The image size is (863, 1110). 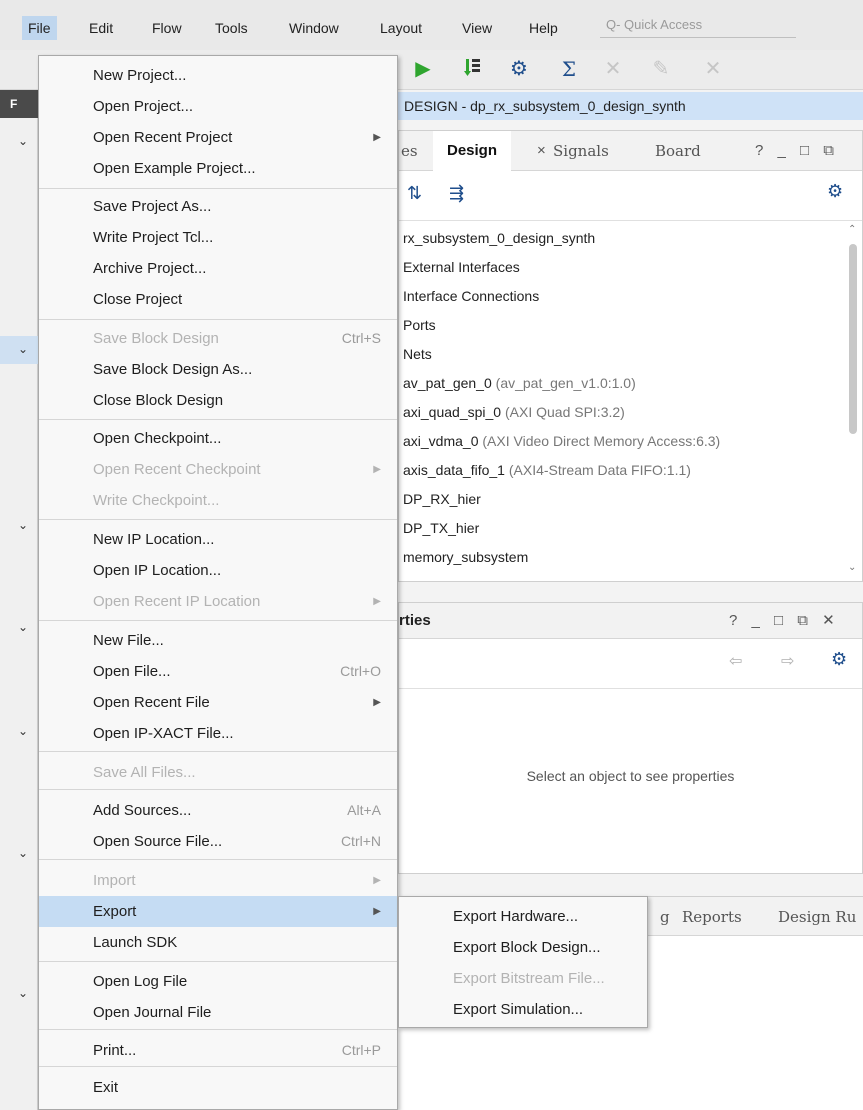 I want to click on quick-access-input: Q- Quick Access, so click(x=698, y=25).